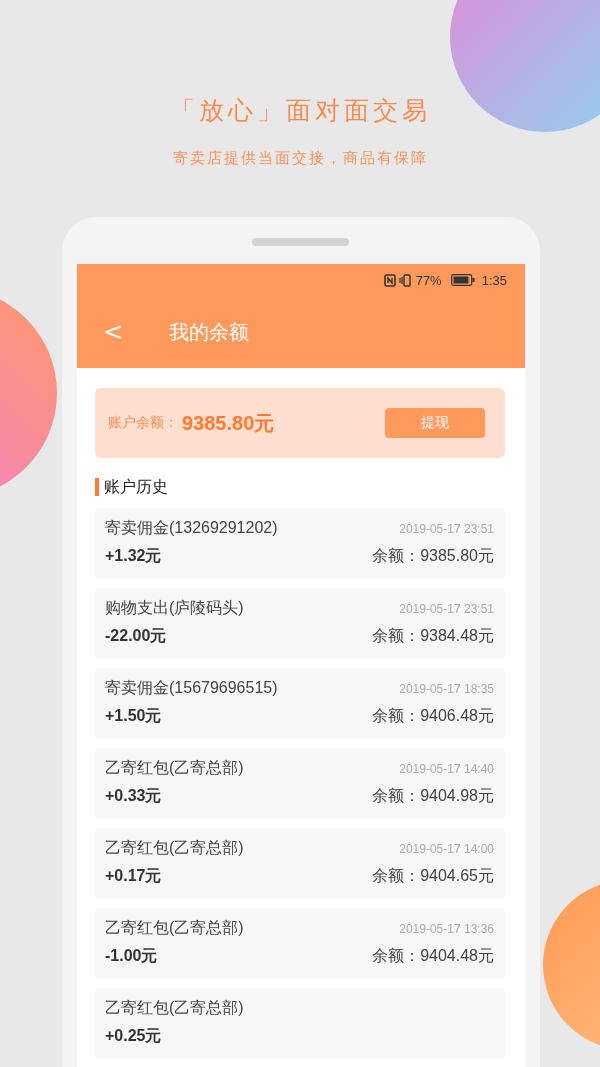  What do you see at coordinates (131, 956) in the screenshot?
I see `entry-amount: -1.00元` at bounding box center [131, 956].